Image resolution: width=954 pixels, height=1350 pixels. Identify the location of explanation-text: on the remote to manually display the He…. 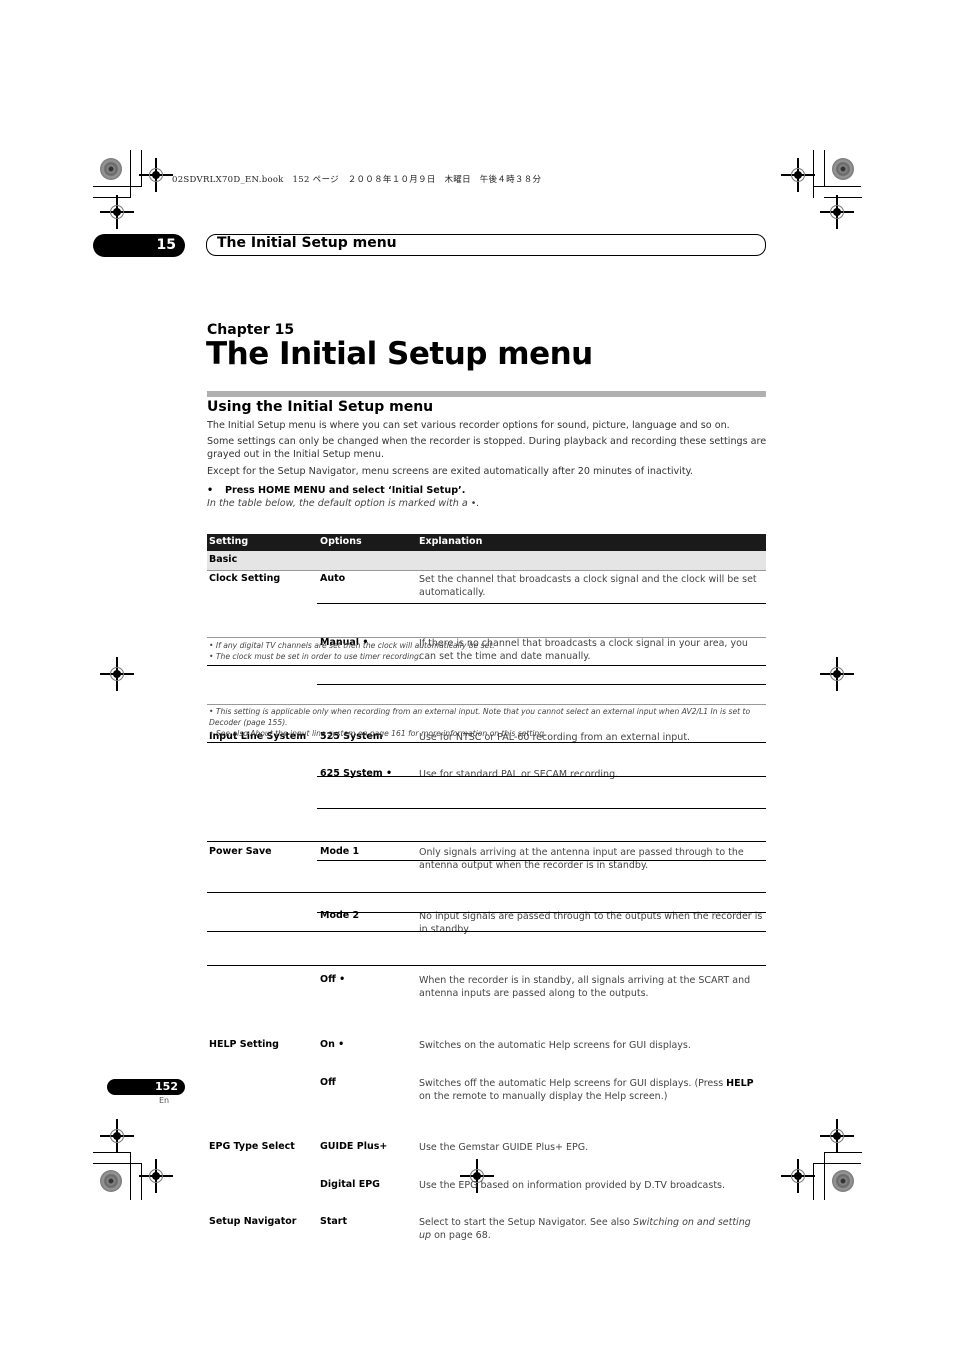
(543, 1096).